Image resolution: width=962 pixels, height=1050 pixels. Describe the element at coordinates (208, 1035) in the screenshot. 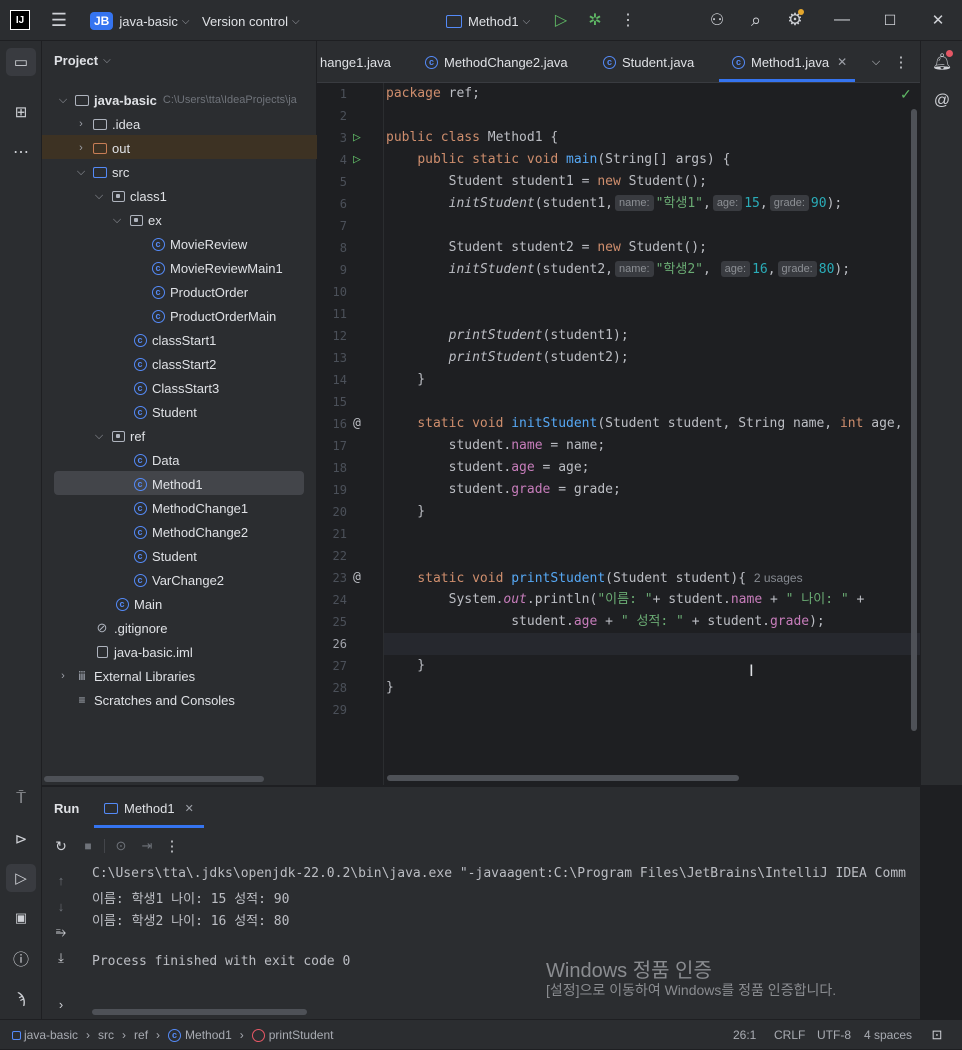

I see `breadcrumb-item: Method1` at that location.